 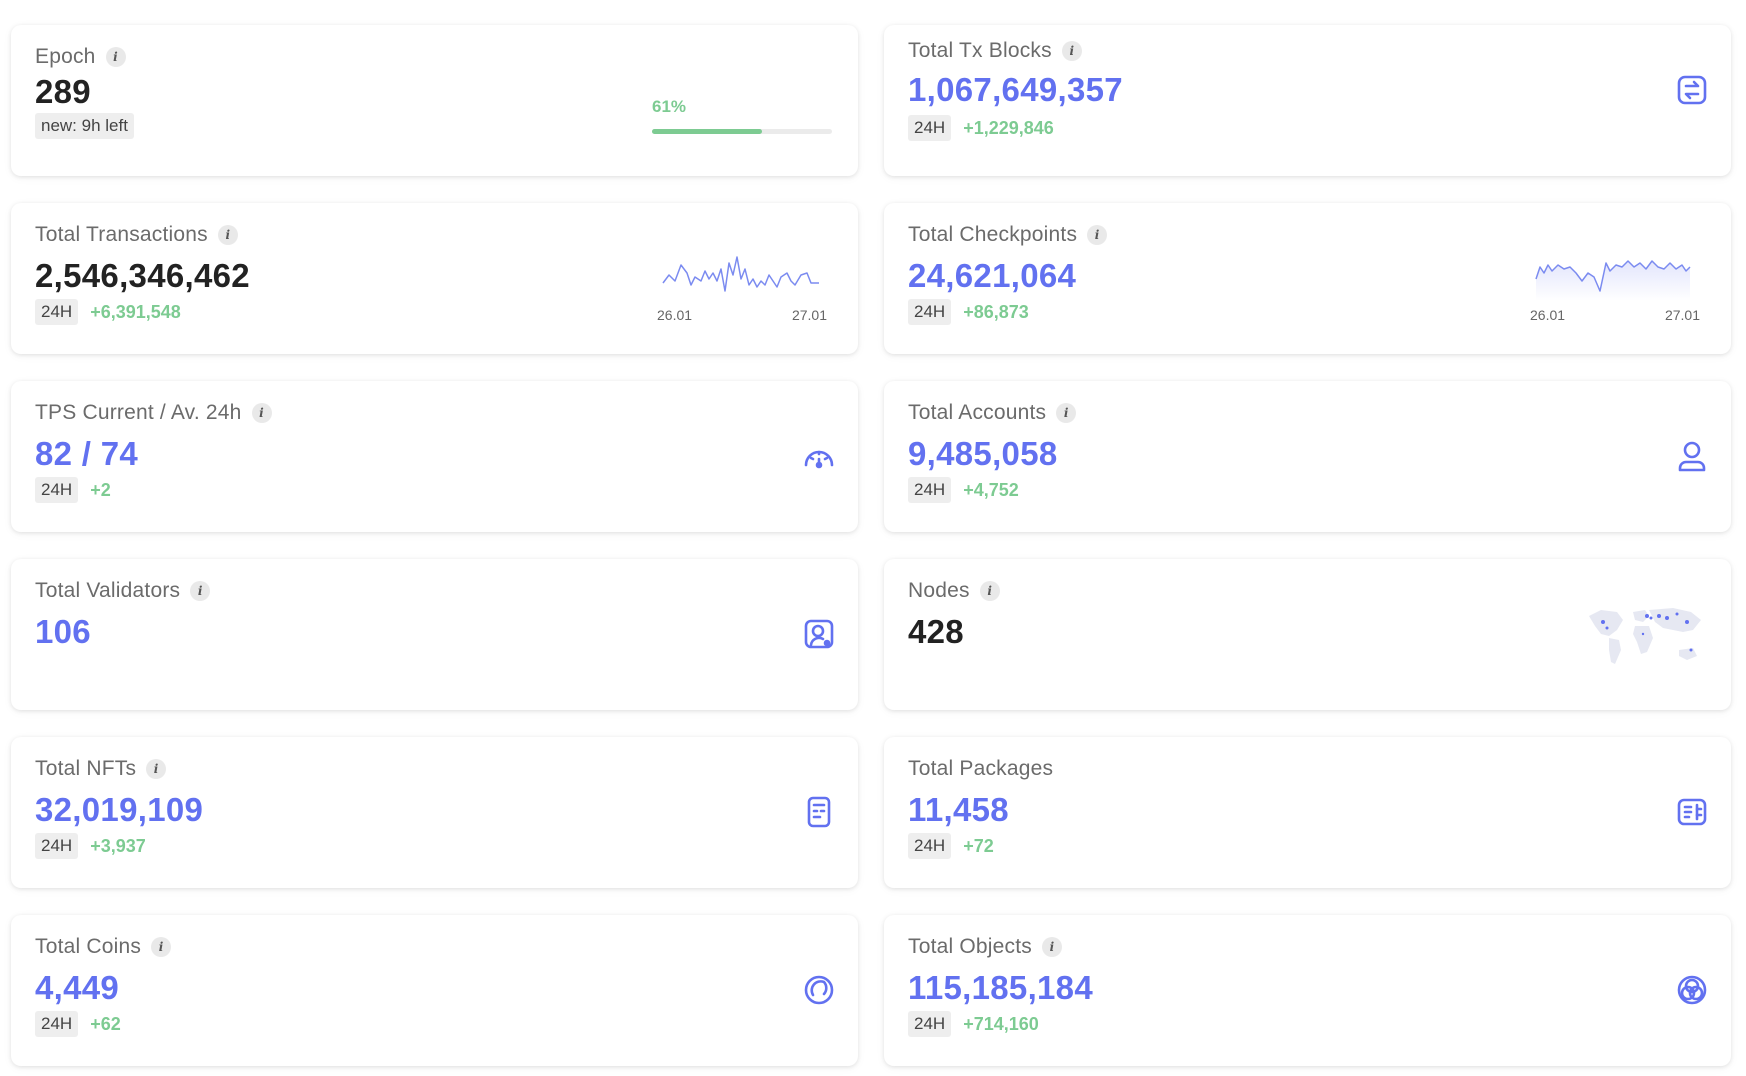 I want to click on card-title: Total Objects i, so click(x=985, y=947).